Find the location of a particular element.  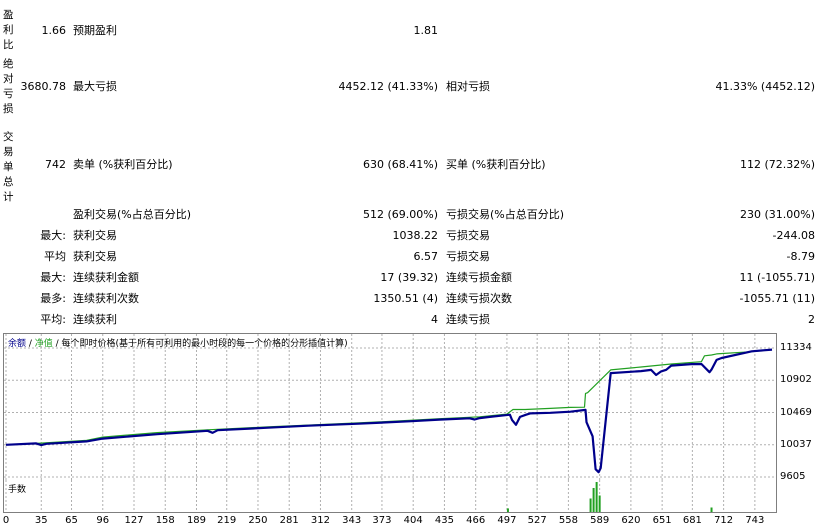

x-tick-label: 589 is located at coordinates (600, 520).